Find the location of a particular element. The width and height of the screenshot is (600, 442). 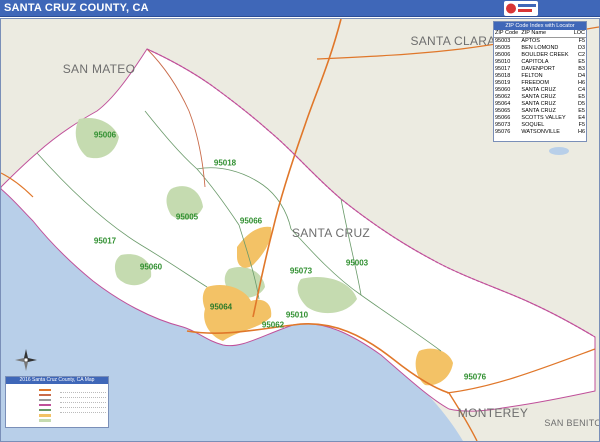

zip-table-header: ZIP Code is located at coordinates (507, 34).